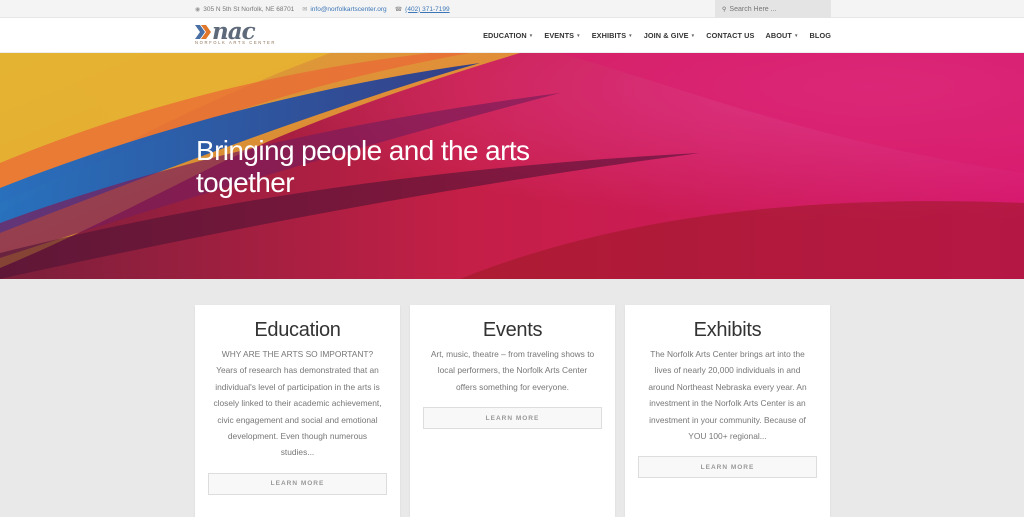 Image resolution: width=1024 pixels, height=517 pixels. I want to click on card-title: Education, so click(297, 330).